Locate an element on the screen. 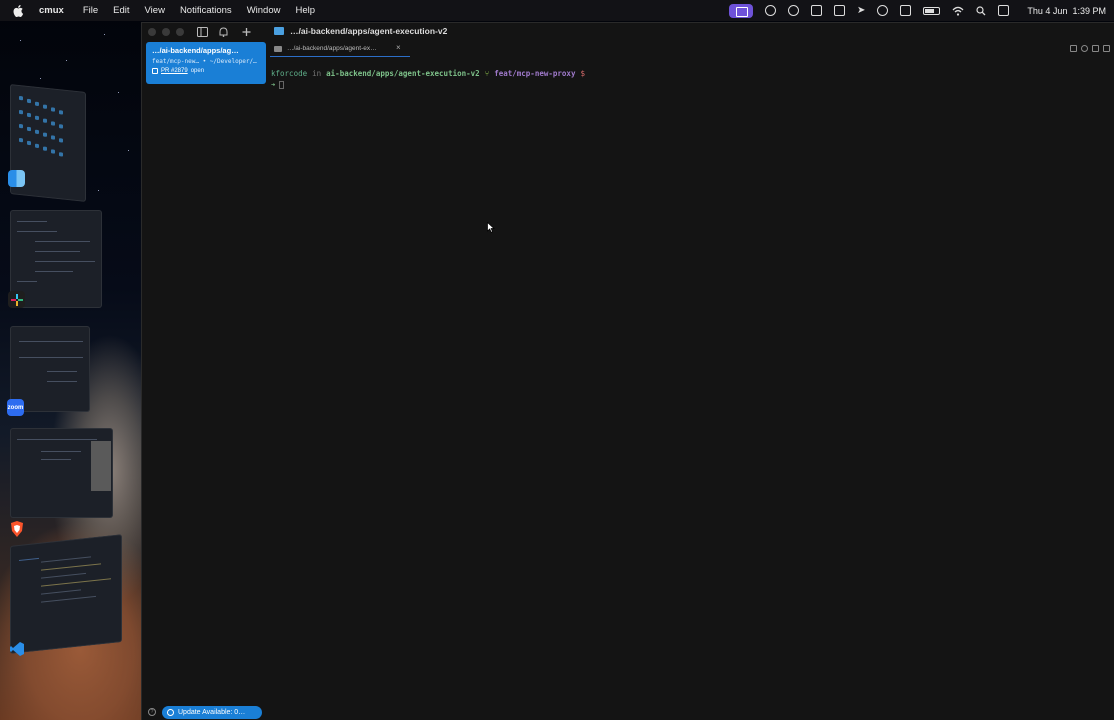  pull-request-icon is located at coordinates (155, 71).